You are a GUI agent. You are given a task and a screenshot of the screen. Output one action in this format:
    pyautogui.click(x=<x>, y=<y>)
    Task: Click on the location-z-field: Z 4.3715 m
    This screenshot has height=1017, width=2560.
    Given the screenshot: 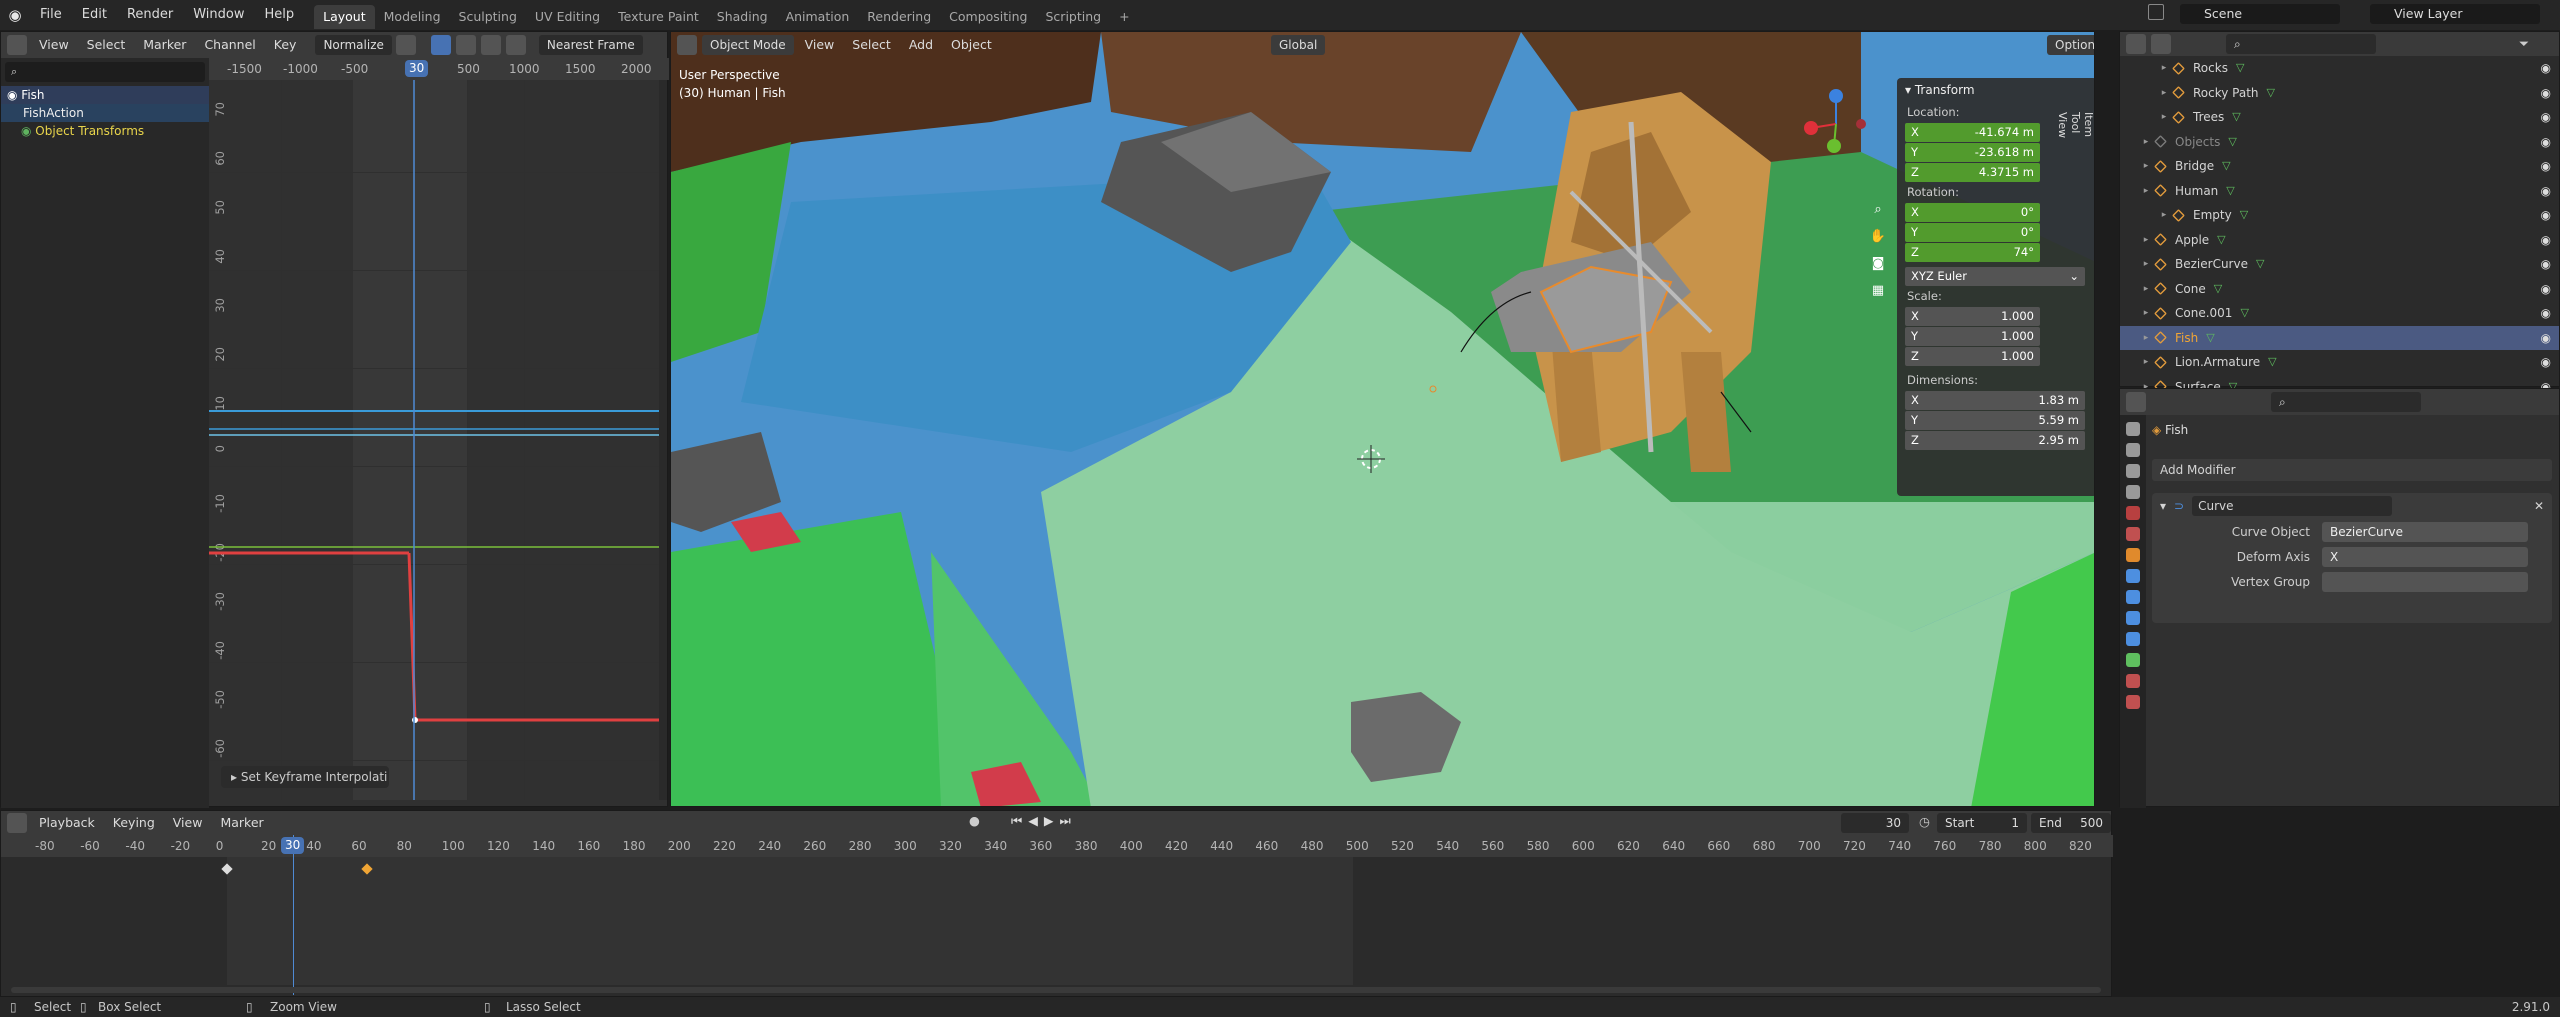 What is the action you would take?
    pyautogui.click(x=1972, y=172)
    